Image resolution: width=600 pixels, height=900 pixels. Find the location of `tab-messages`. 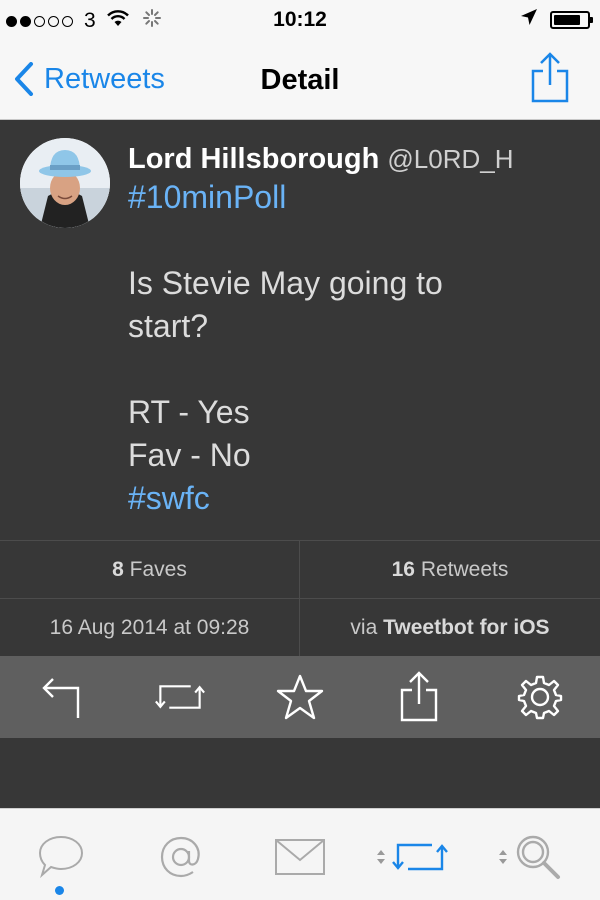

tab-messages is located at coordinates (300, 857).